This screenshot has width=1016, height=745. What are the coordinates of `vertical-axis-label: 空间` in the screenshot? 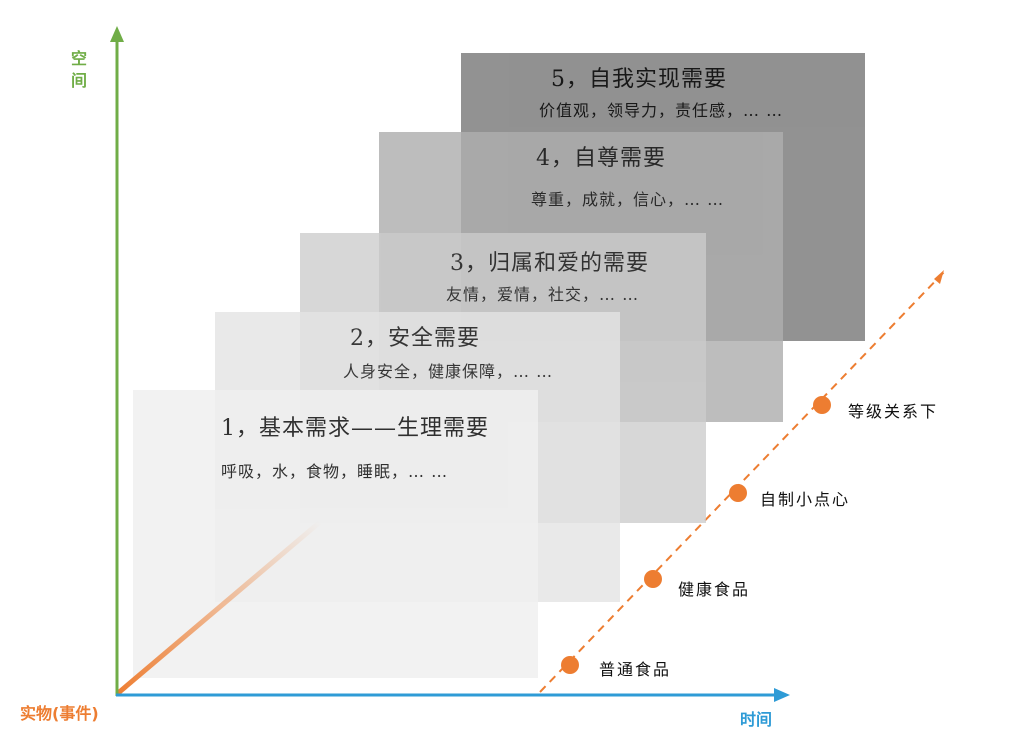 It's located at (79, 69).